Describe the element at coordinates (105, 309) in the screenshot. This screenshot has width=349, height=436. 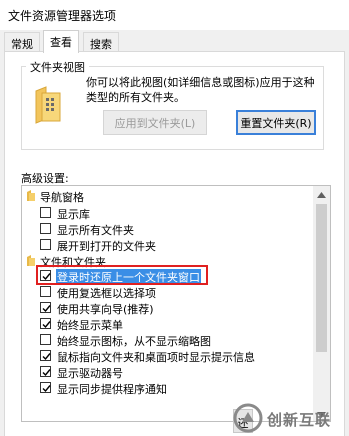
I see `list-item-label: 使用共享向导(推荐)` at that location.